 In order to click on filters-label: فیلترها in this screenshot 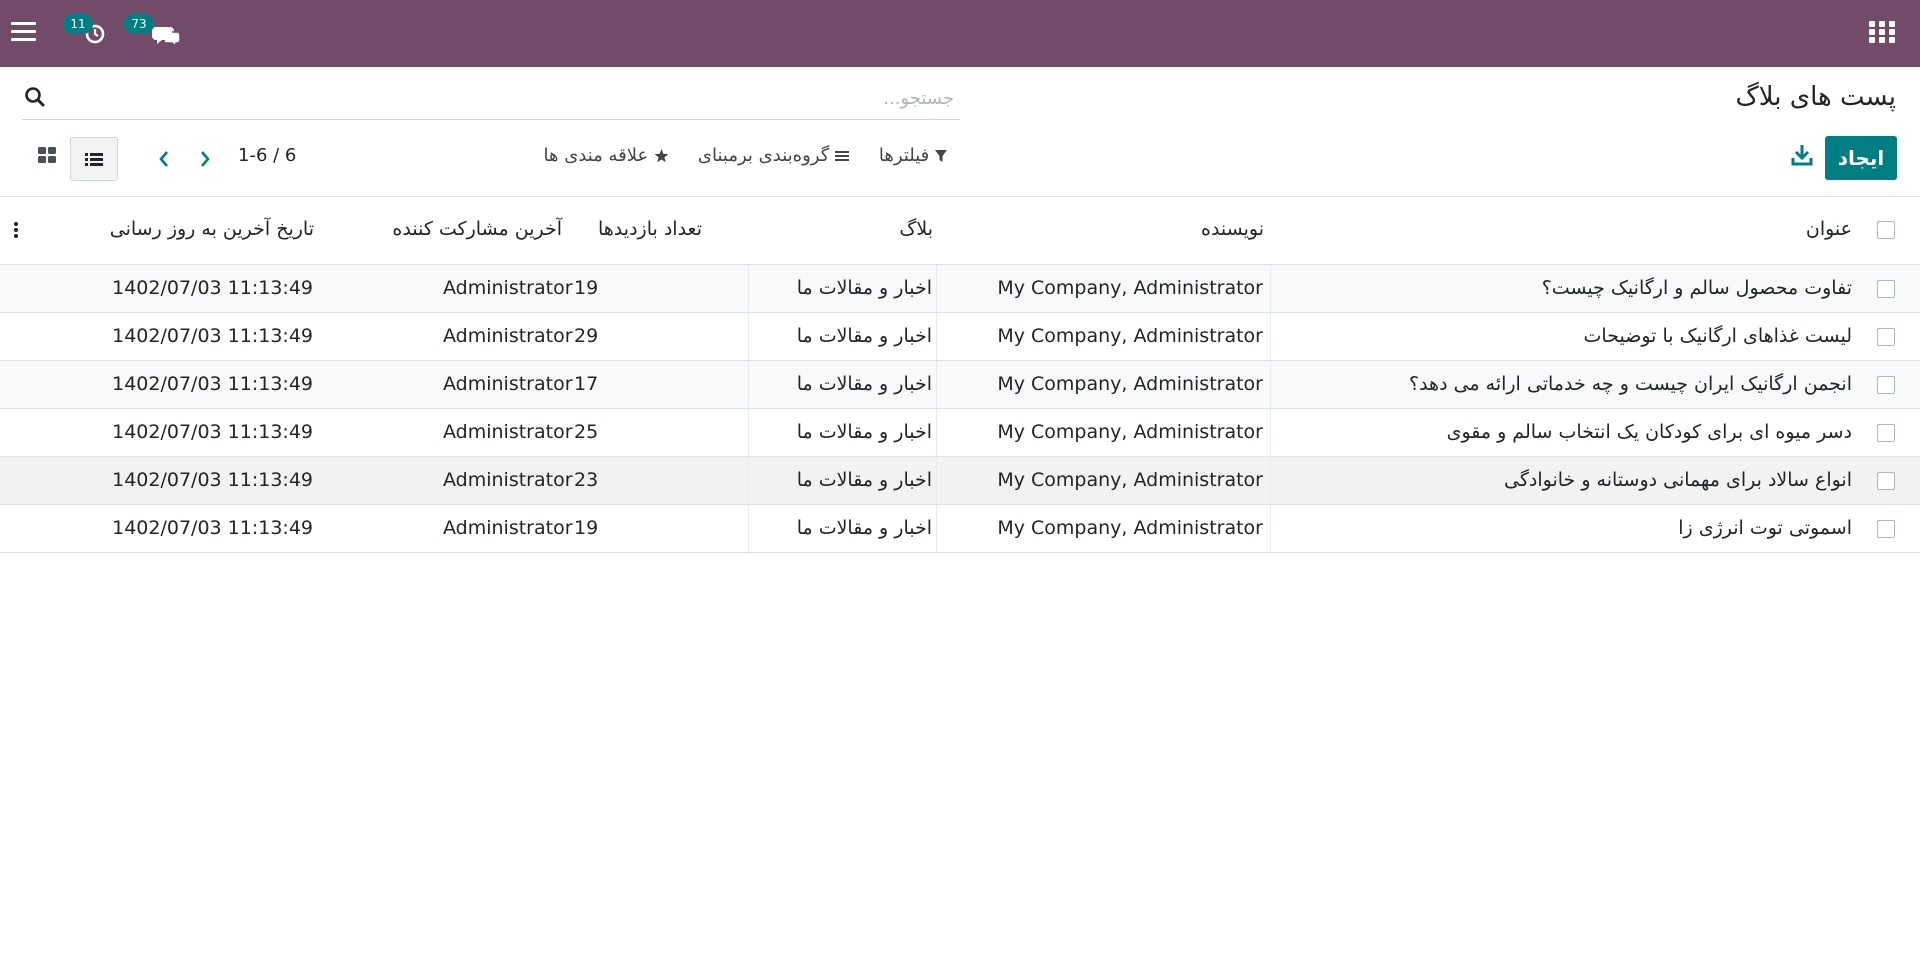, I will do `click(904, 155)`.